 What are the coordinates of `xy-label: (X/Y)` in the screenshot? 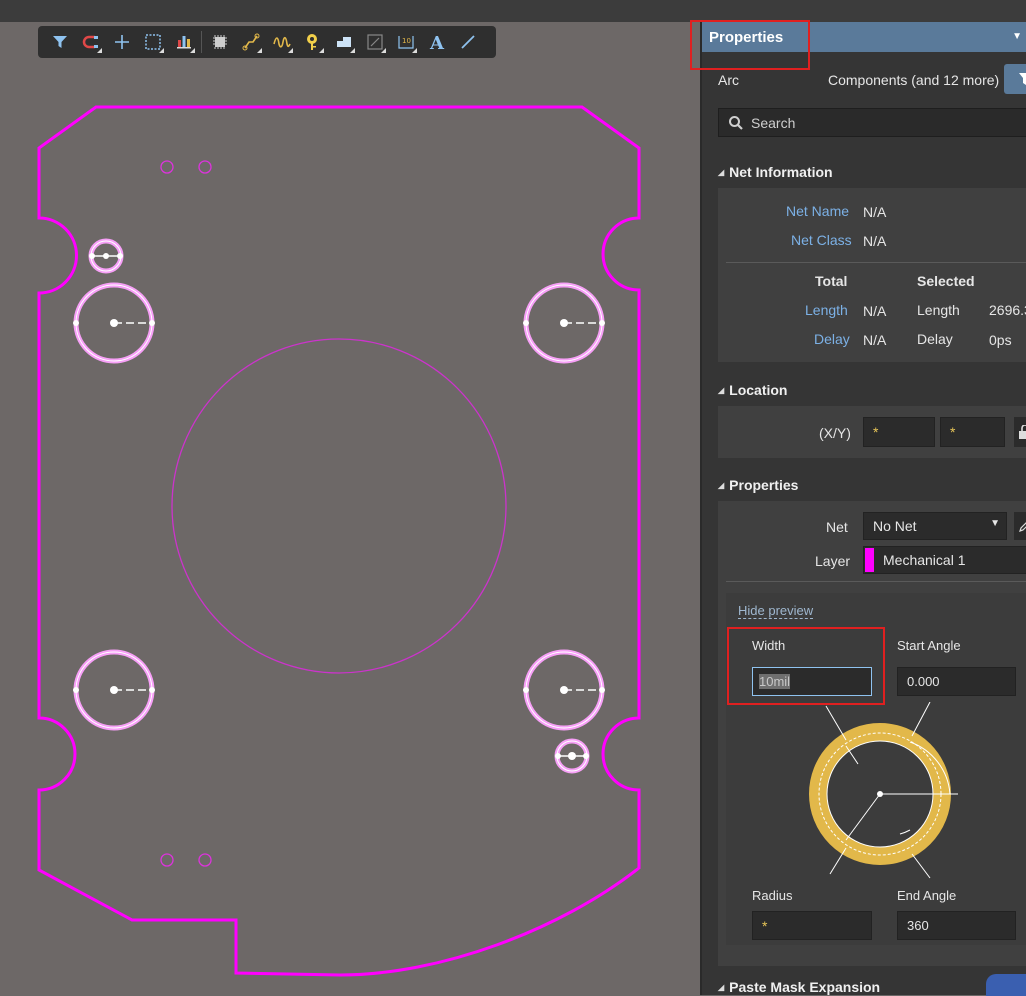 It's located at (835, 433).